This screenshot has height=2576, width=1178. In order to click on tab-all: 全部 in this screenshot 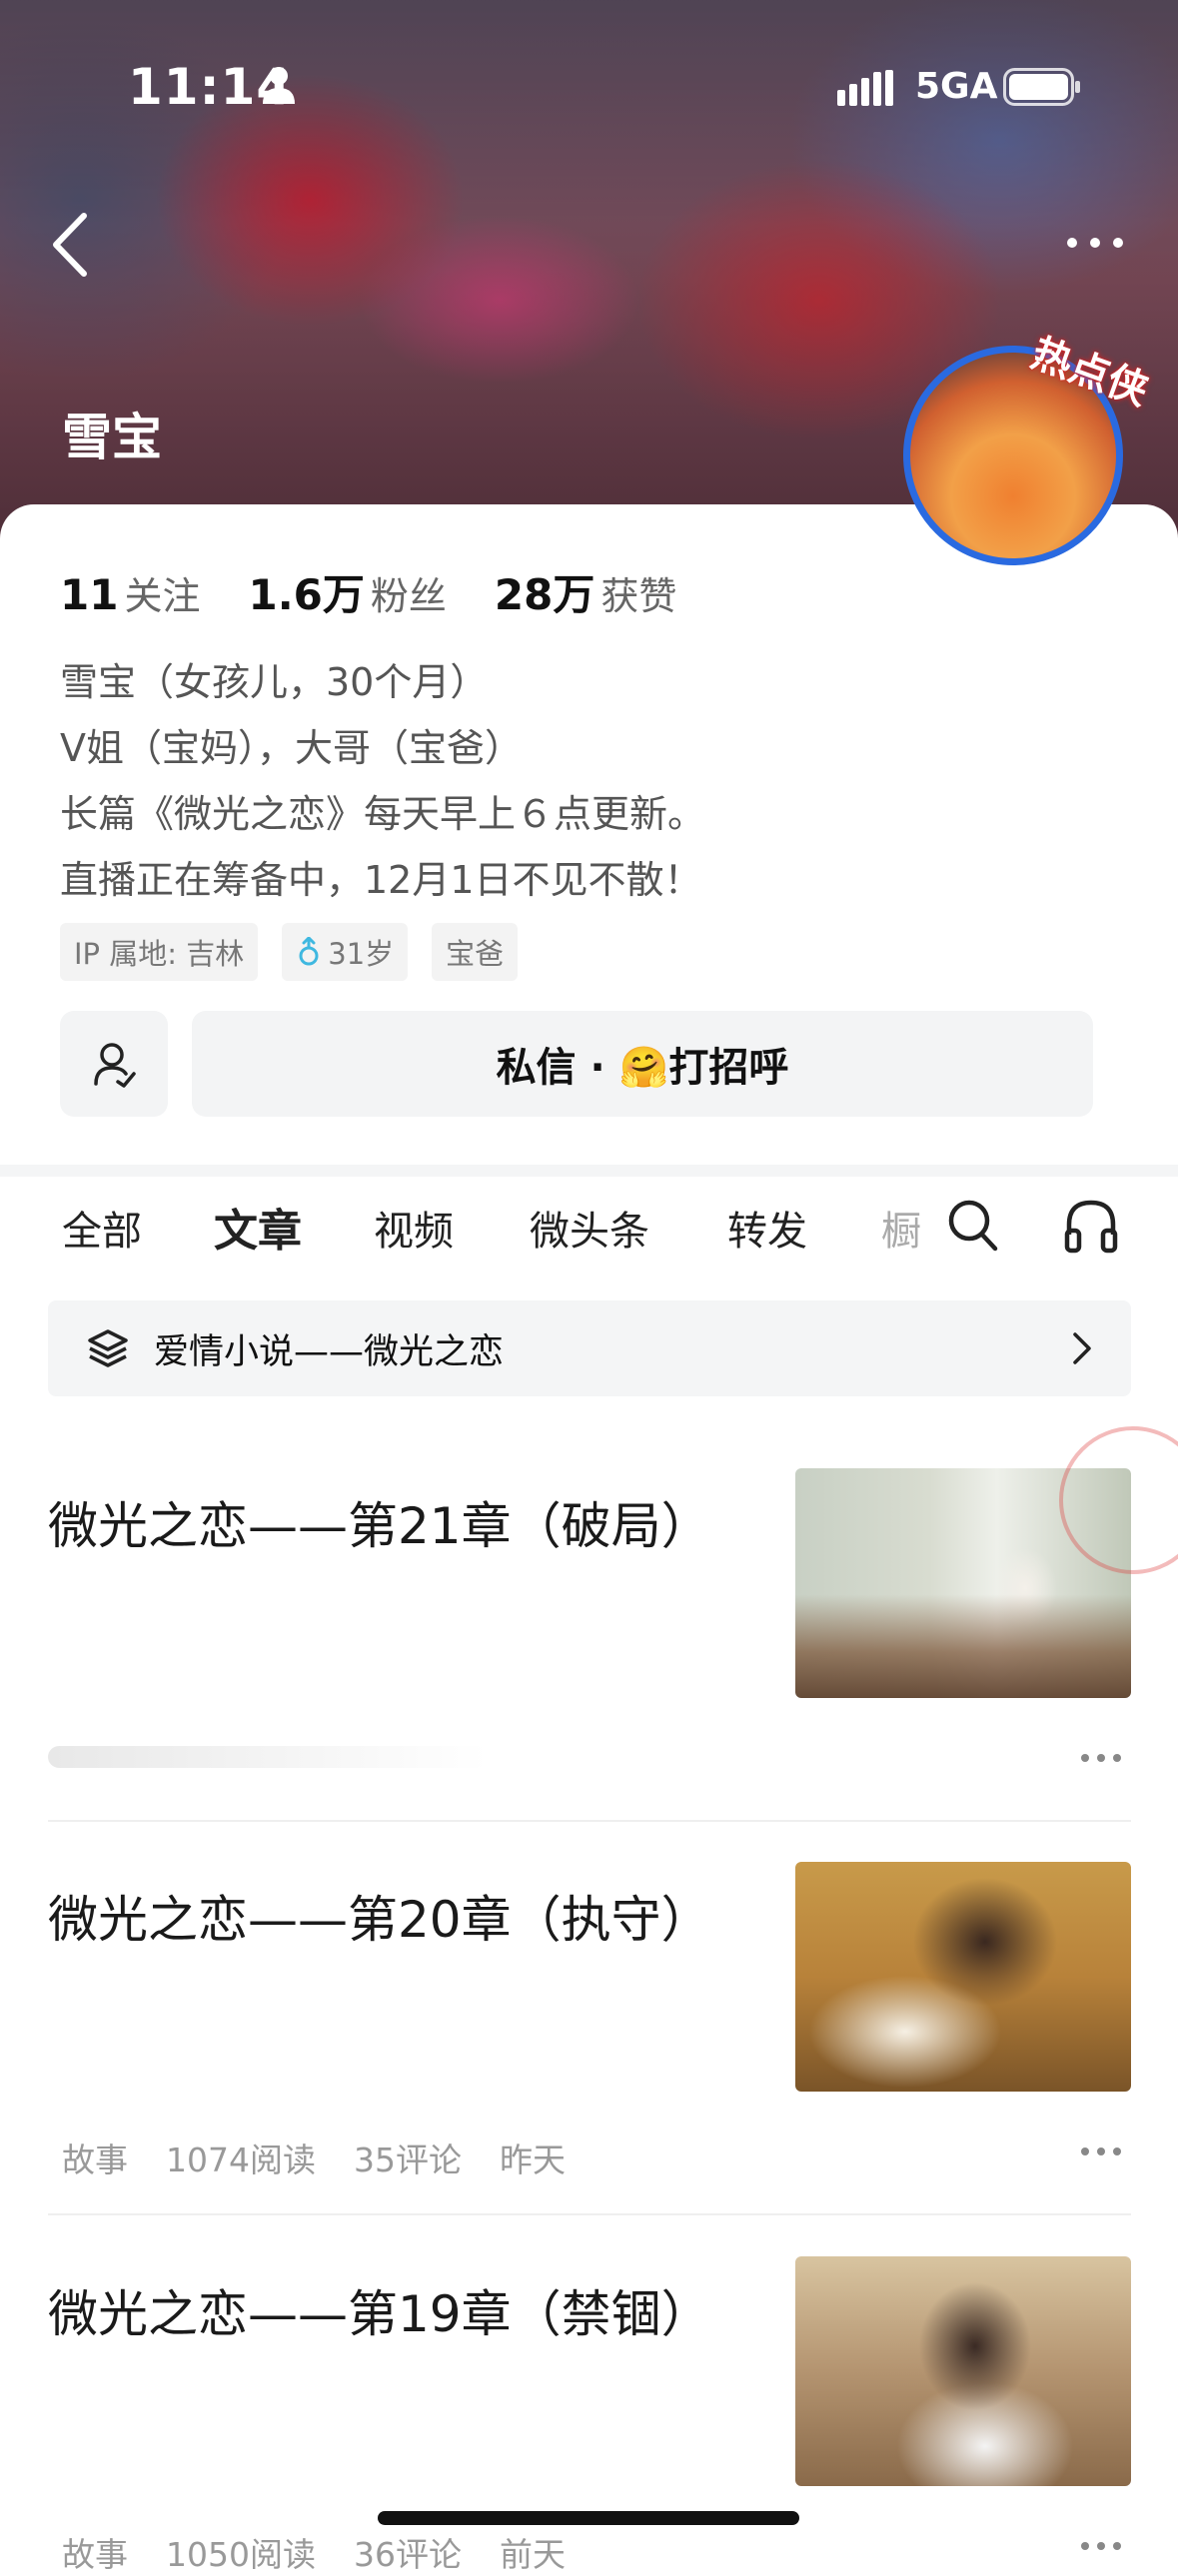, I will do `click(102, 1228)`.